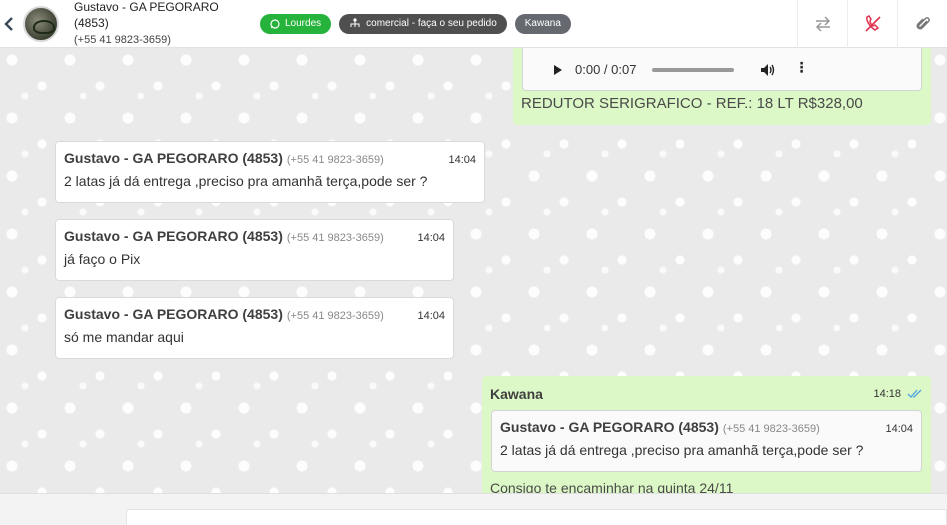 Image resolution: width=947 pixels, height=525 pixels. I want to click on composer-bar, so click(473, 509).